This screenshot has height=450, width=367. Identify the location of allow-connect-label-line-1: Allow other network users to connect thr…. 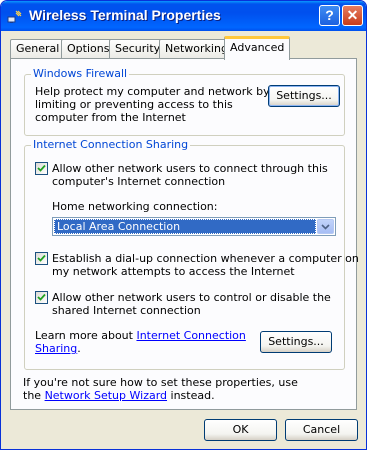
(190, 168).